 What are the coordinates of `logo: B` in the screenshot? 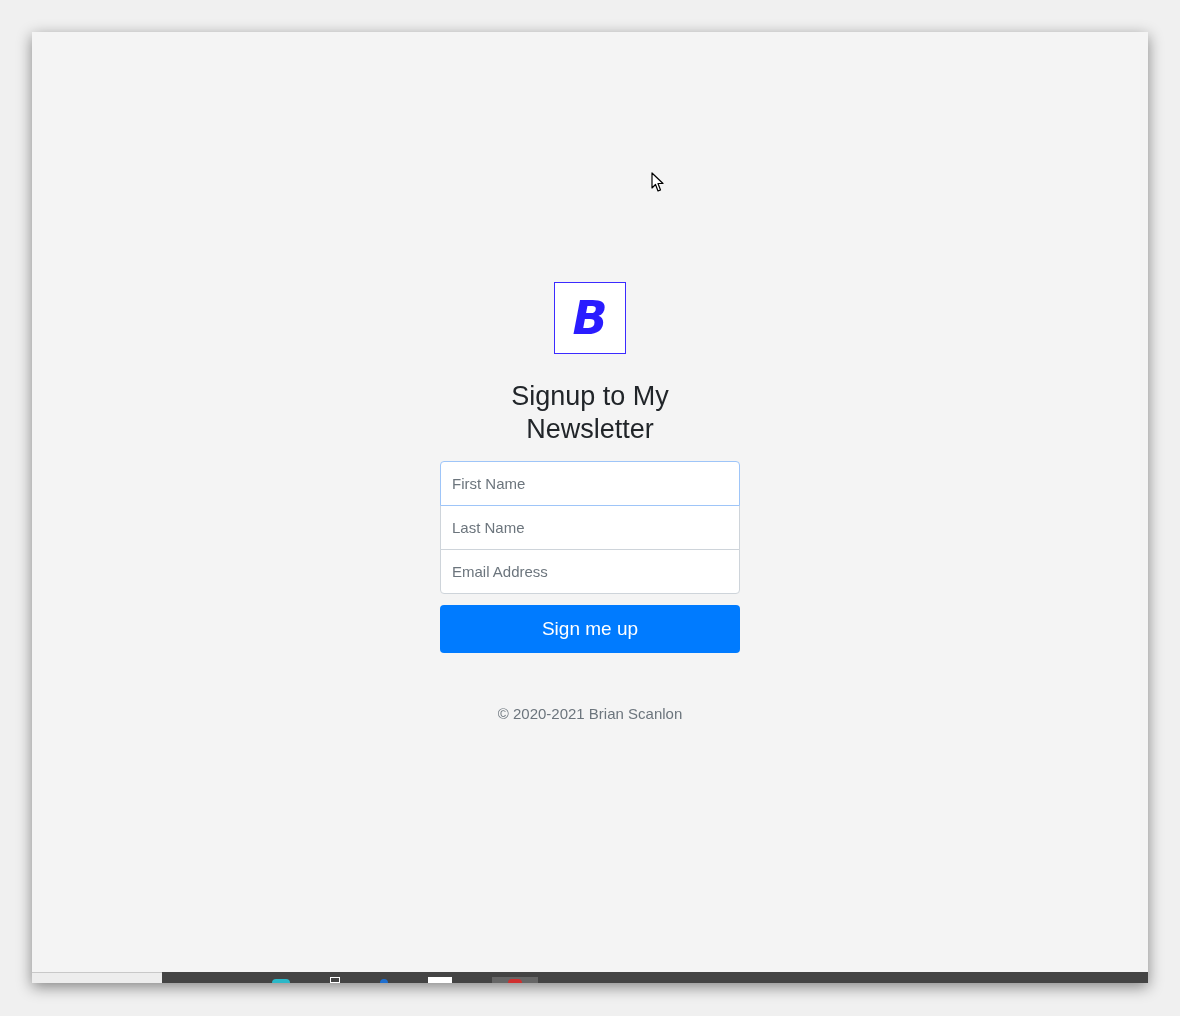 It's located at (590, 318).